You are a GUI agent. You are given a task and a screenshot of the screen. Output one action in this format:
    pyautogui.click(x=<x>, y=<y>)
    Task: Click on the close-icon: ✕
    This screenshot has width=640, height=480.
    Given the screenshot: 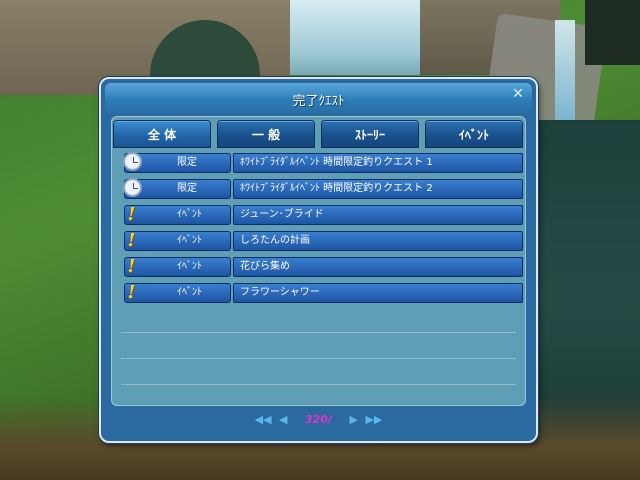 What is the action you would take?
    pyautogui.click(x=518, y=94)
    